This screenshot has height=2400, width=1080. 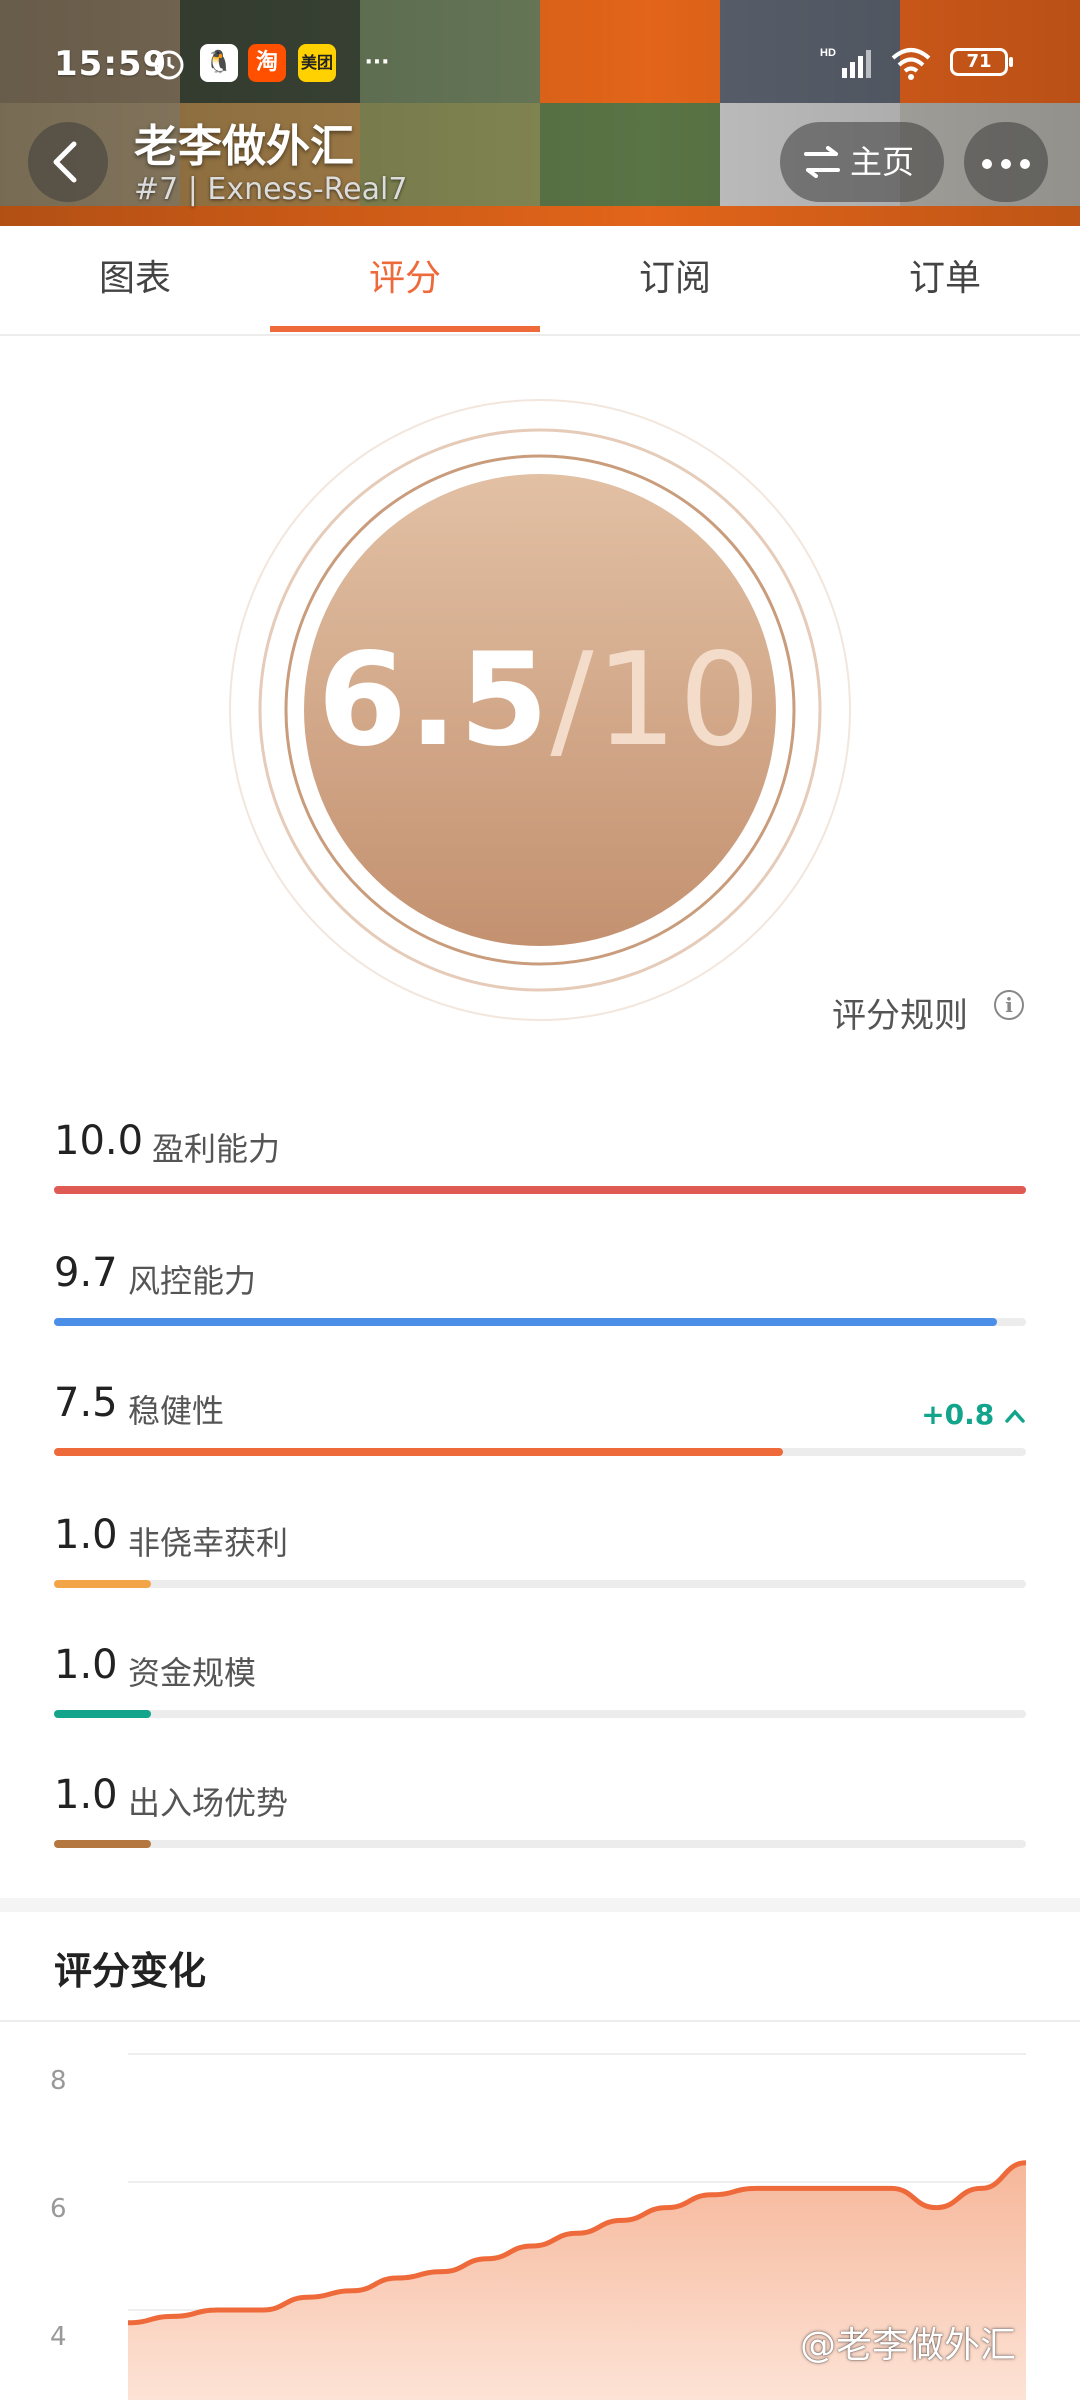 I want to click on metric-row: 10.0 盈利能力, so click(x=540, y=1173).